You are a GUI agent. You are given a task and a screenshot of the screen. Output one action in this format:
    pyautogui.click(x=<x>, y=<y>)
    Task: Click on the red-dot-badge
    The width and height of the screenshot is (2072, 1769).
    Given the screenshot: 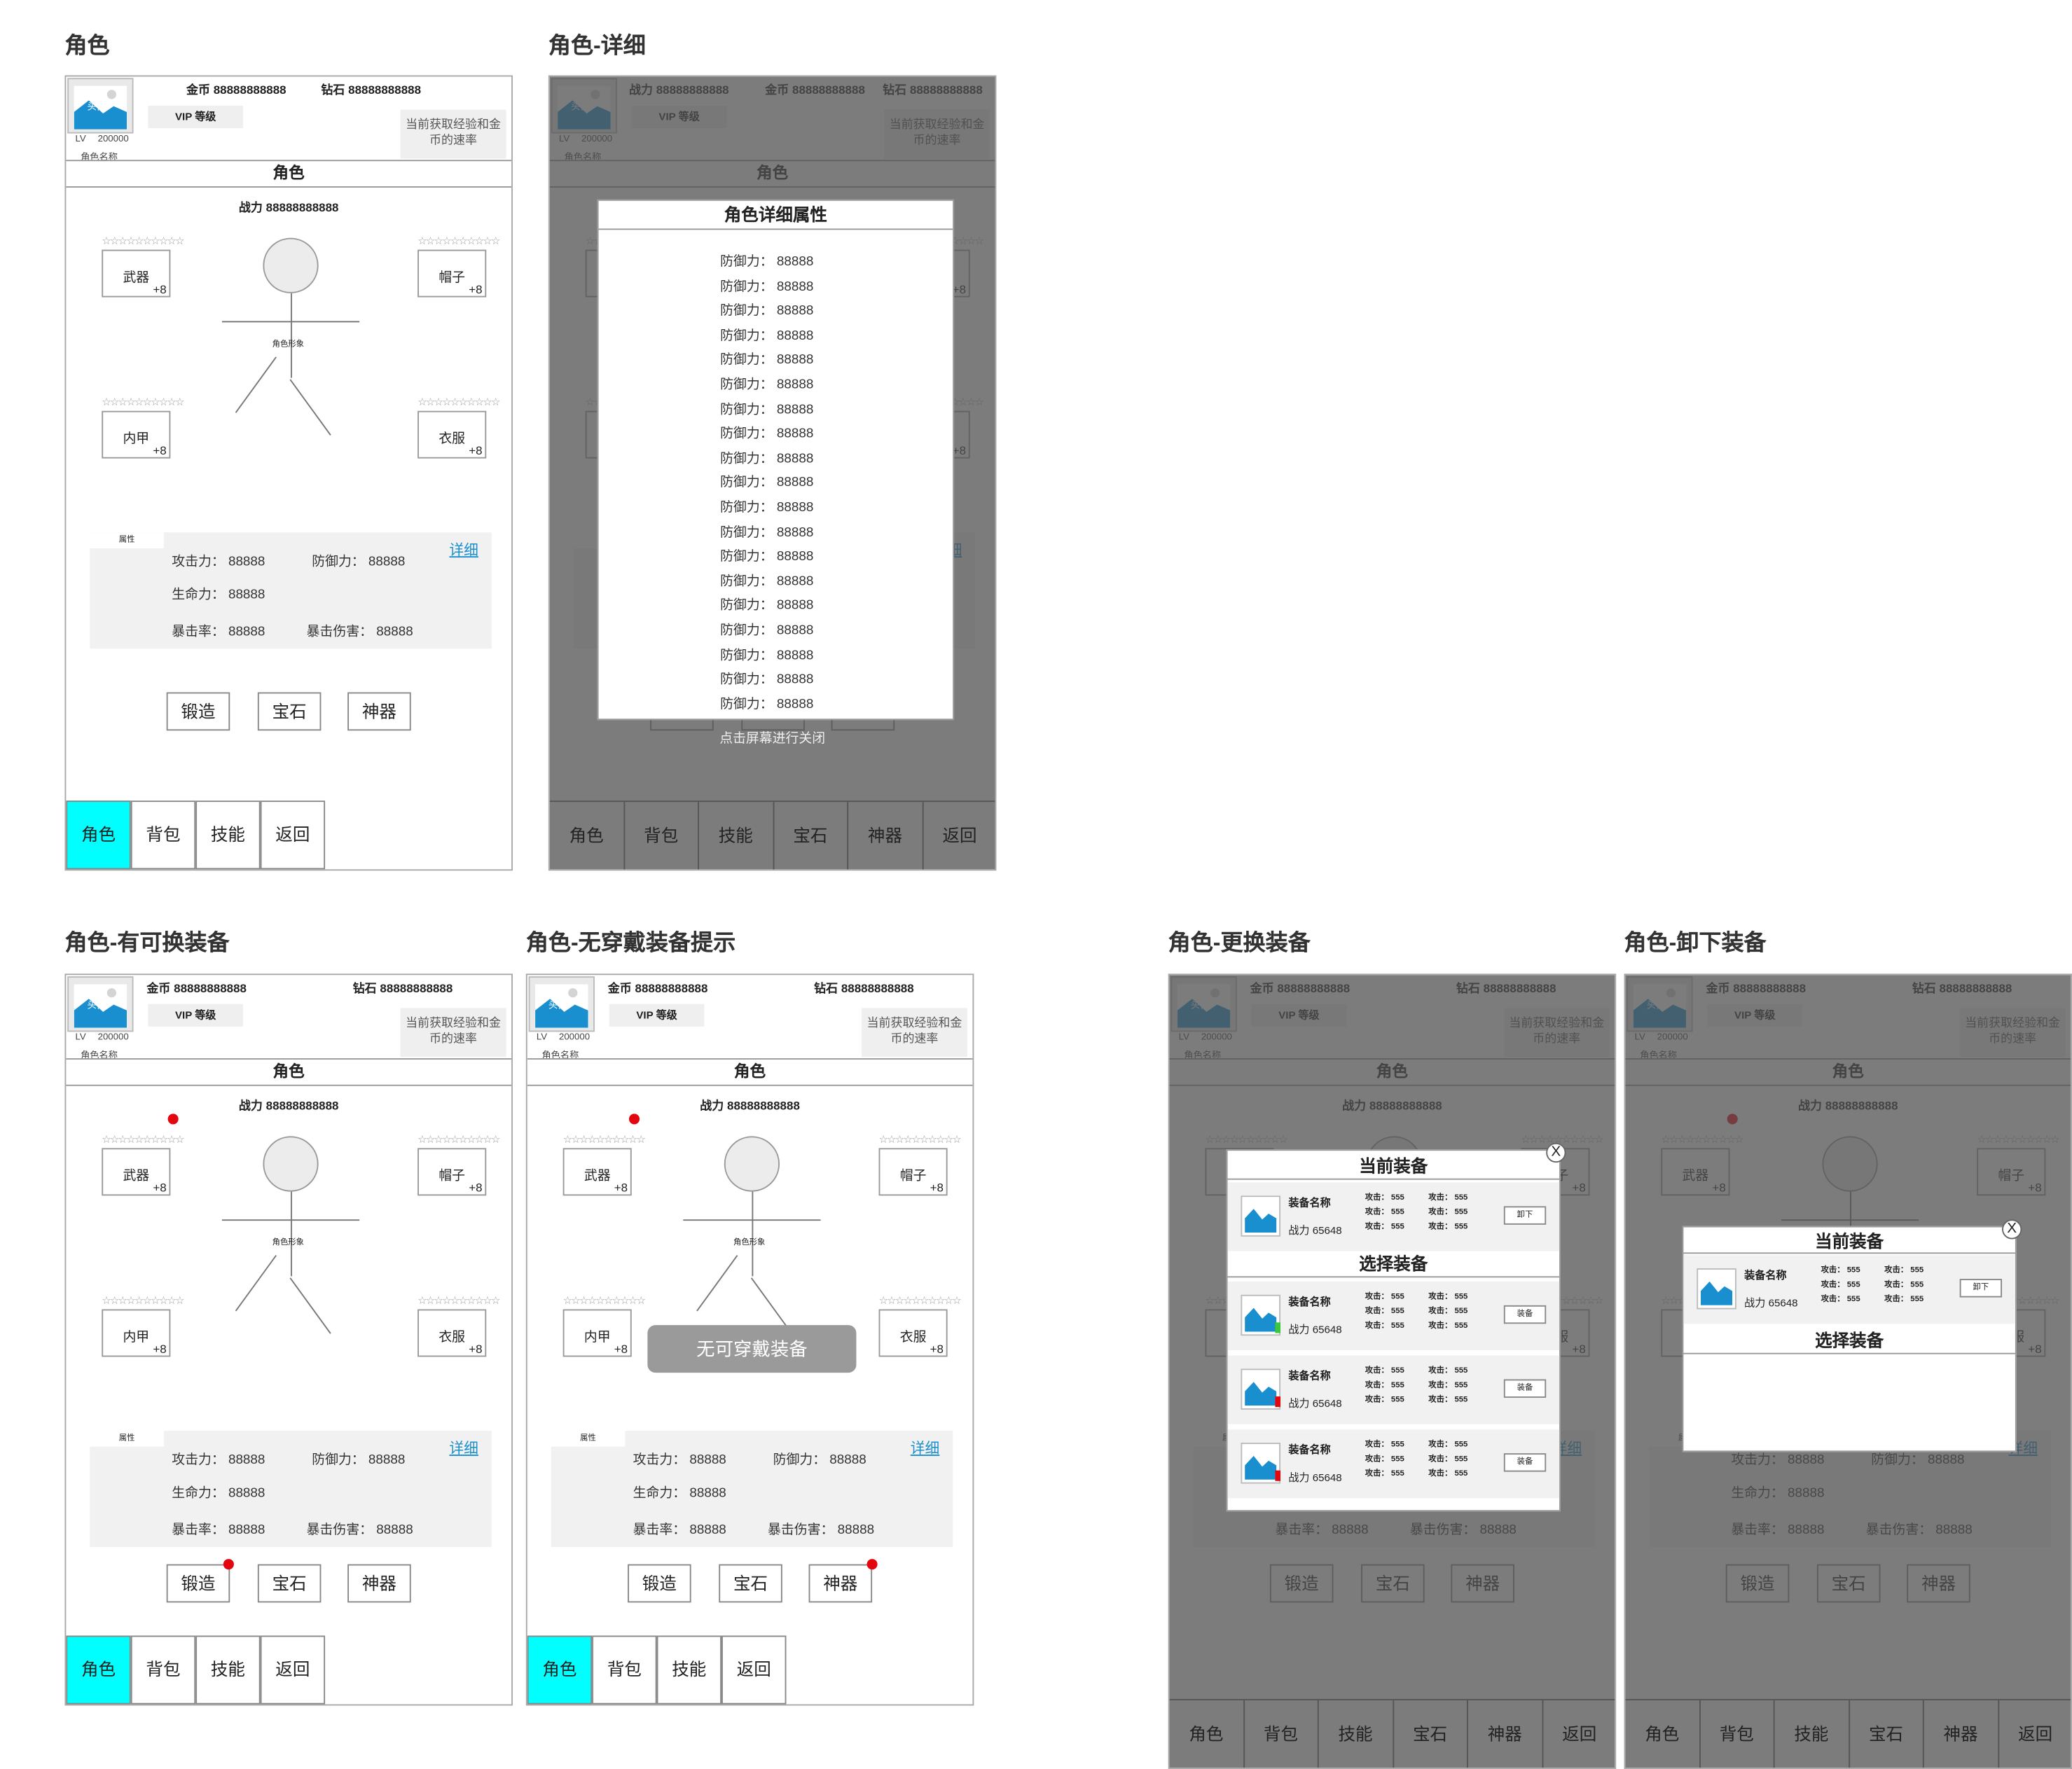 What is the action you would take?
    pyautogui.click(x=634, y=1119)
    